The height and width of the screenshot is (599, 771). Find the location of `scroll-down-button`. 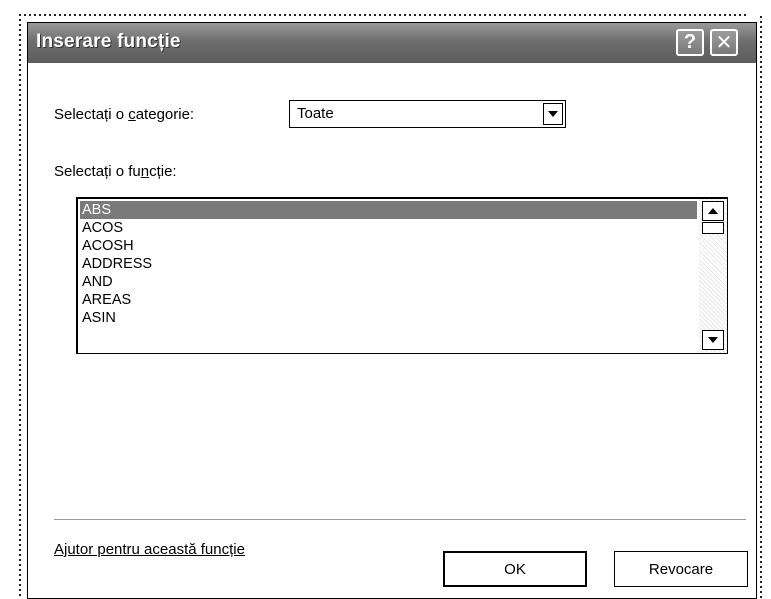

scroll-down-button is located at coordinates (713, 340).